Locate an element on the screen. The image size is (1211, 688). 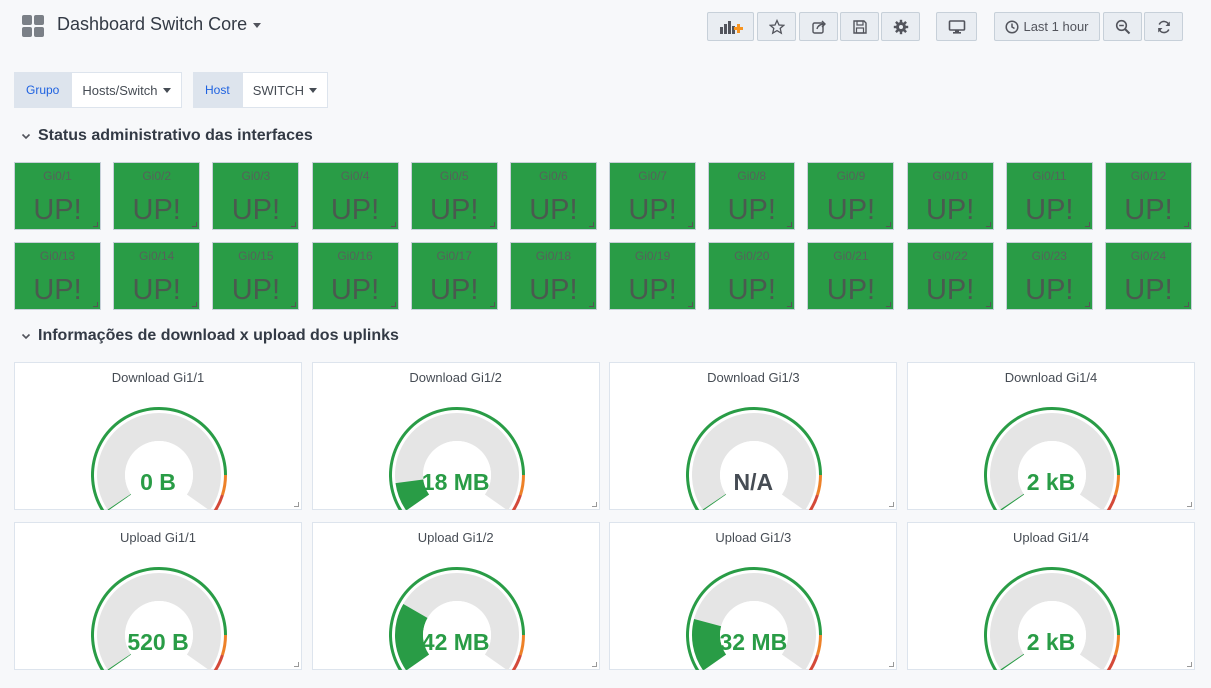
variable-value: SWITCH is located at coordinates (278, 90).